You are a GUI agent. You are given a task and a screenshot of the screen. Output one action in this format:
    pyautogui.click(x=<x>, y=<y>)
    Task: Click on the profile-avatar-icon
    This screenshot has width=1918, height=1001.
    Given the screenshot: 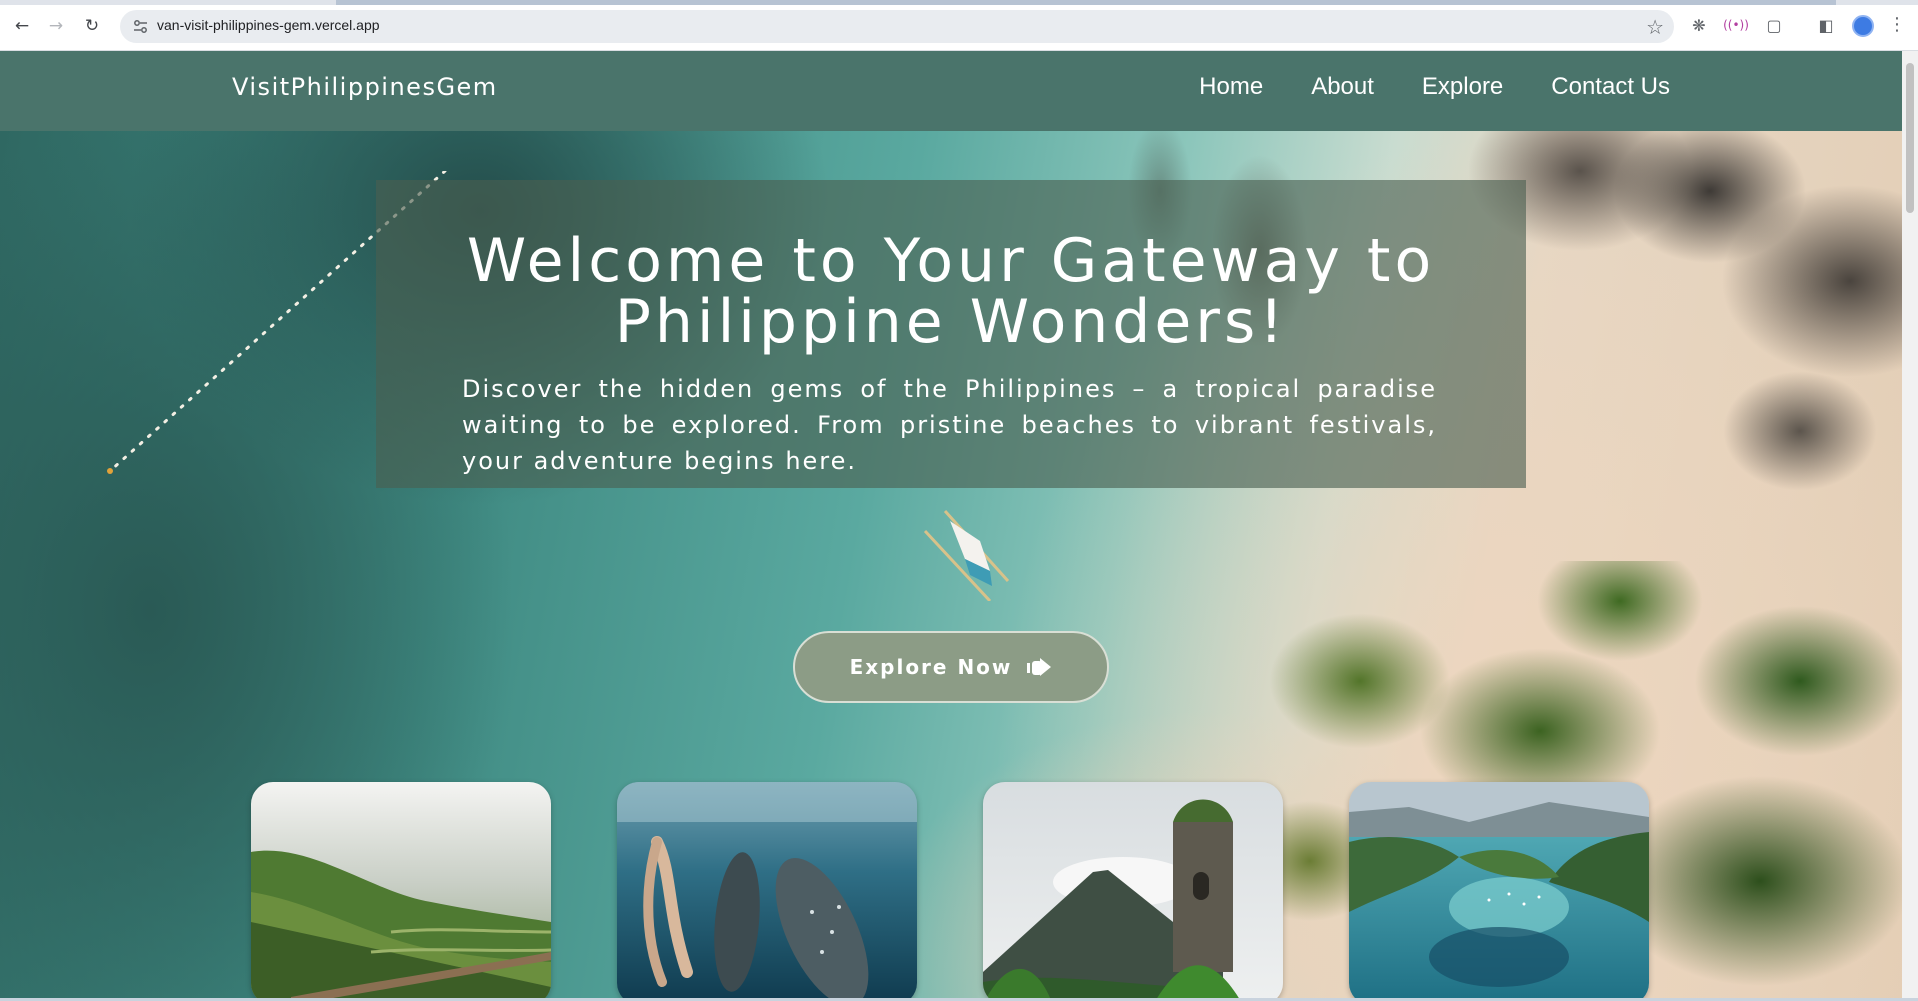 What is the action you would take?
    pyautogui.click(x=1863, y=26)
    